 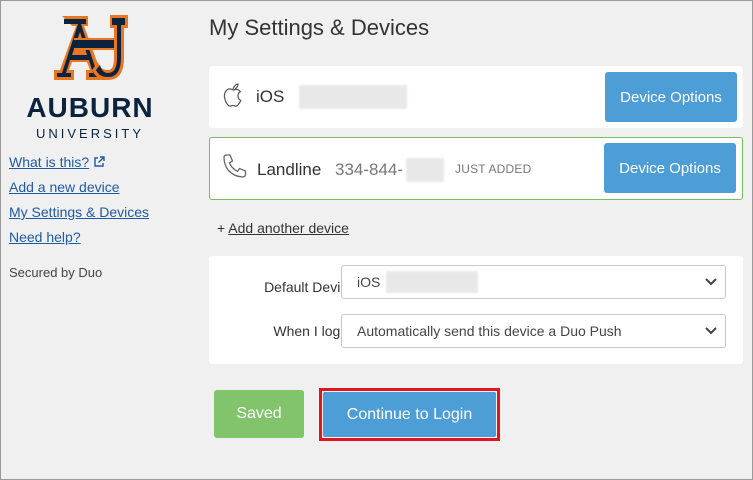 What do you see at coordinates (369, 282) in the screenshot?
I see `default-device-value: iOS` at bounding box center [369, 282].